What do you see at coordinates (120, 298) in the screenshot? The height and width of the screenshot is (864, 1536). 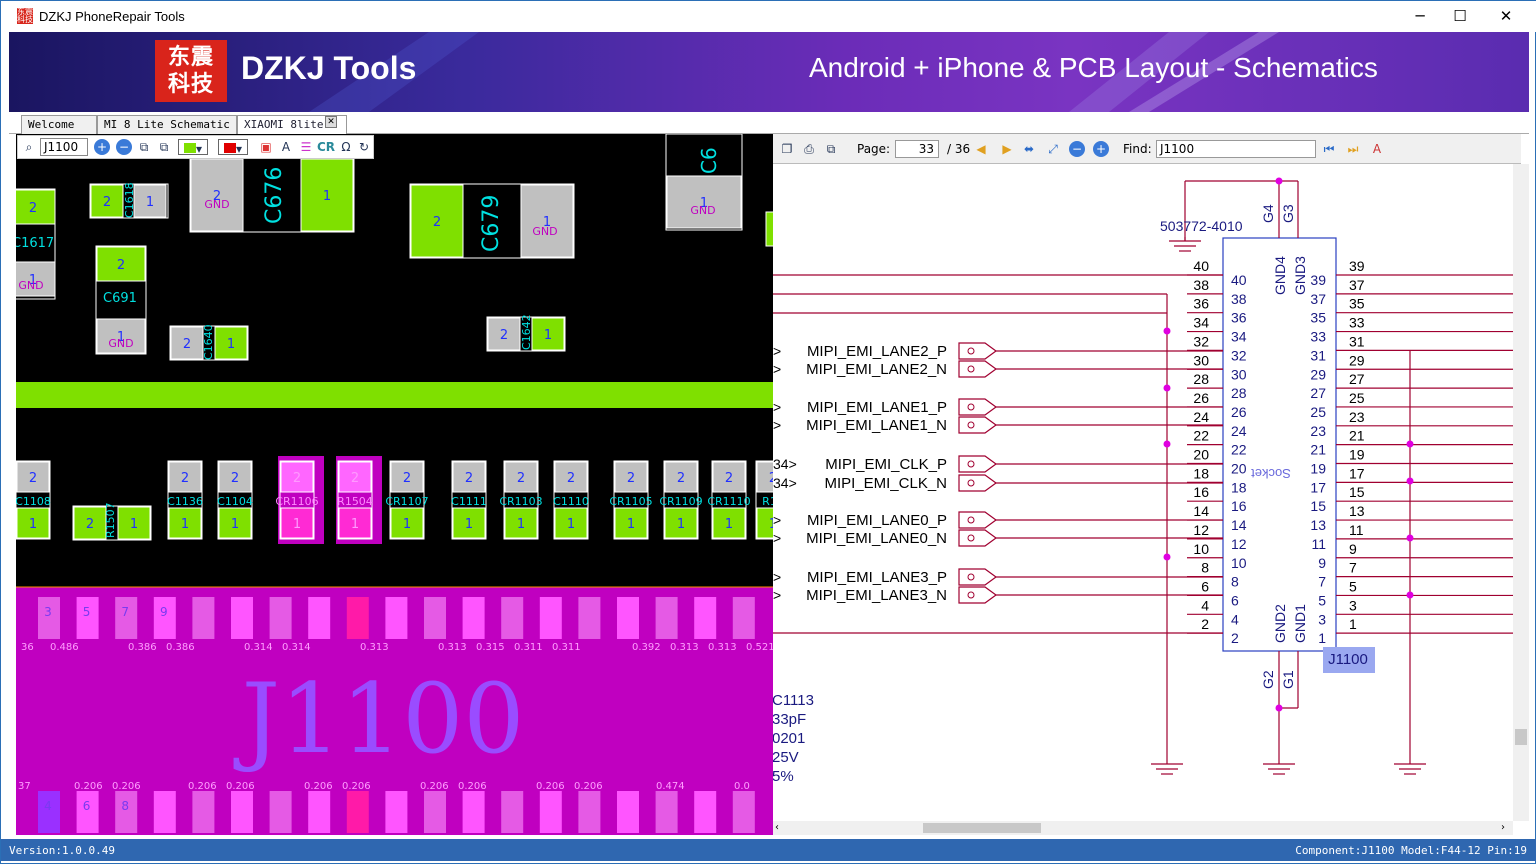 I see `component-ref: C691` at bounding box center [120, 298].